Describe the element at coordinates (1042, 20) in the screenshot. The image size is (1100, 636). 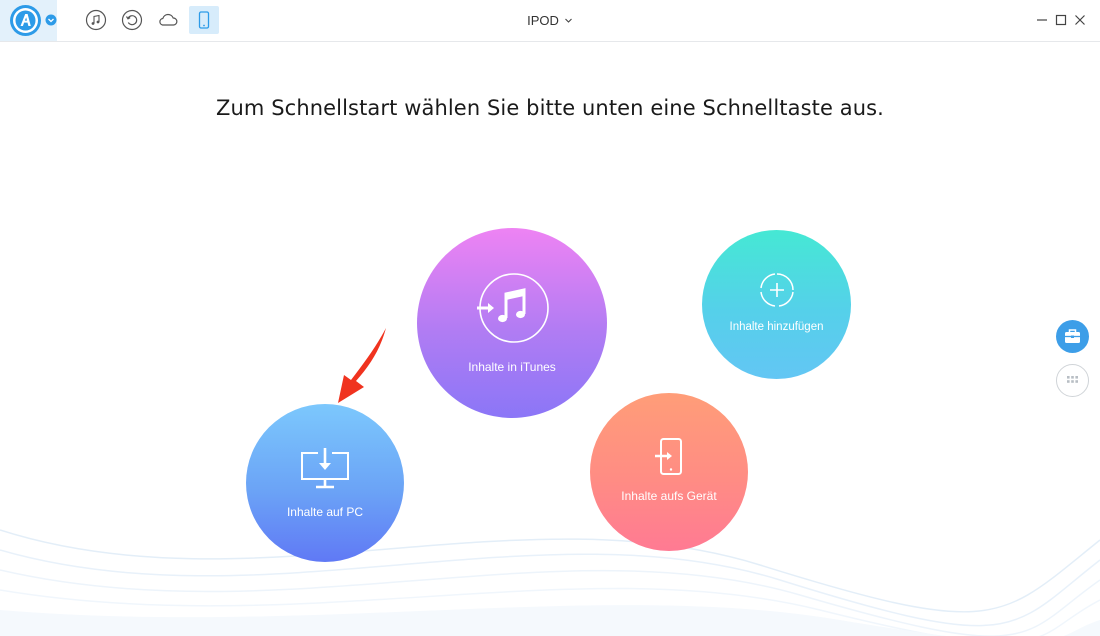
I see `minimize-icon` at that location.